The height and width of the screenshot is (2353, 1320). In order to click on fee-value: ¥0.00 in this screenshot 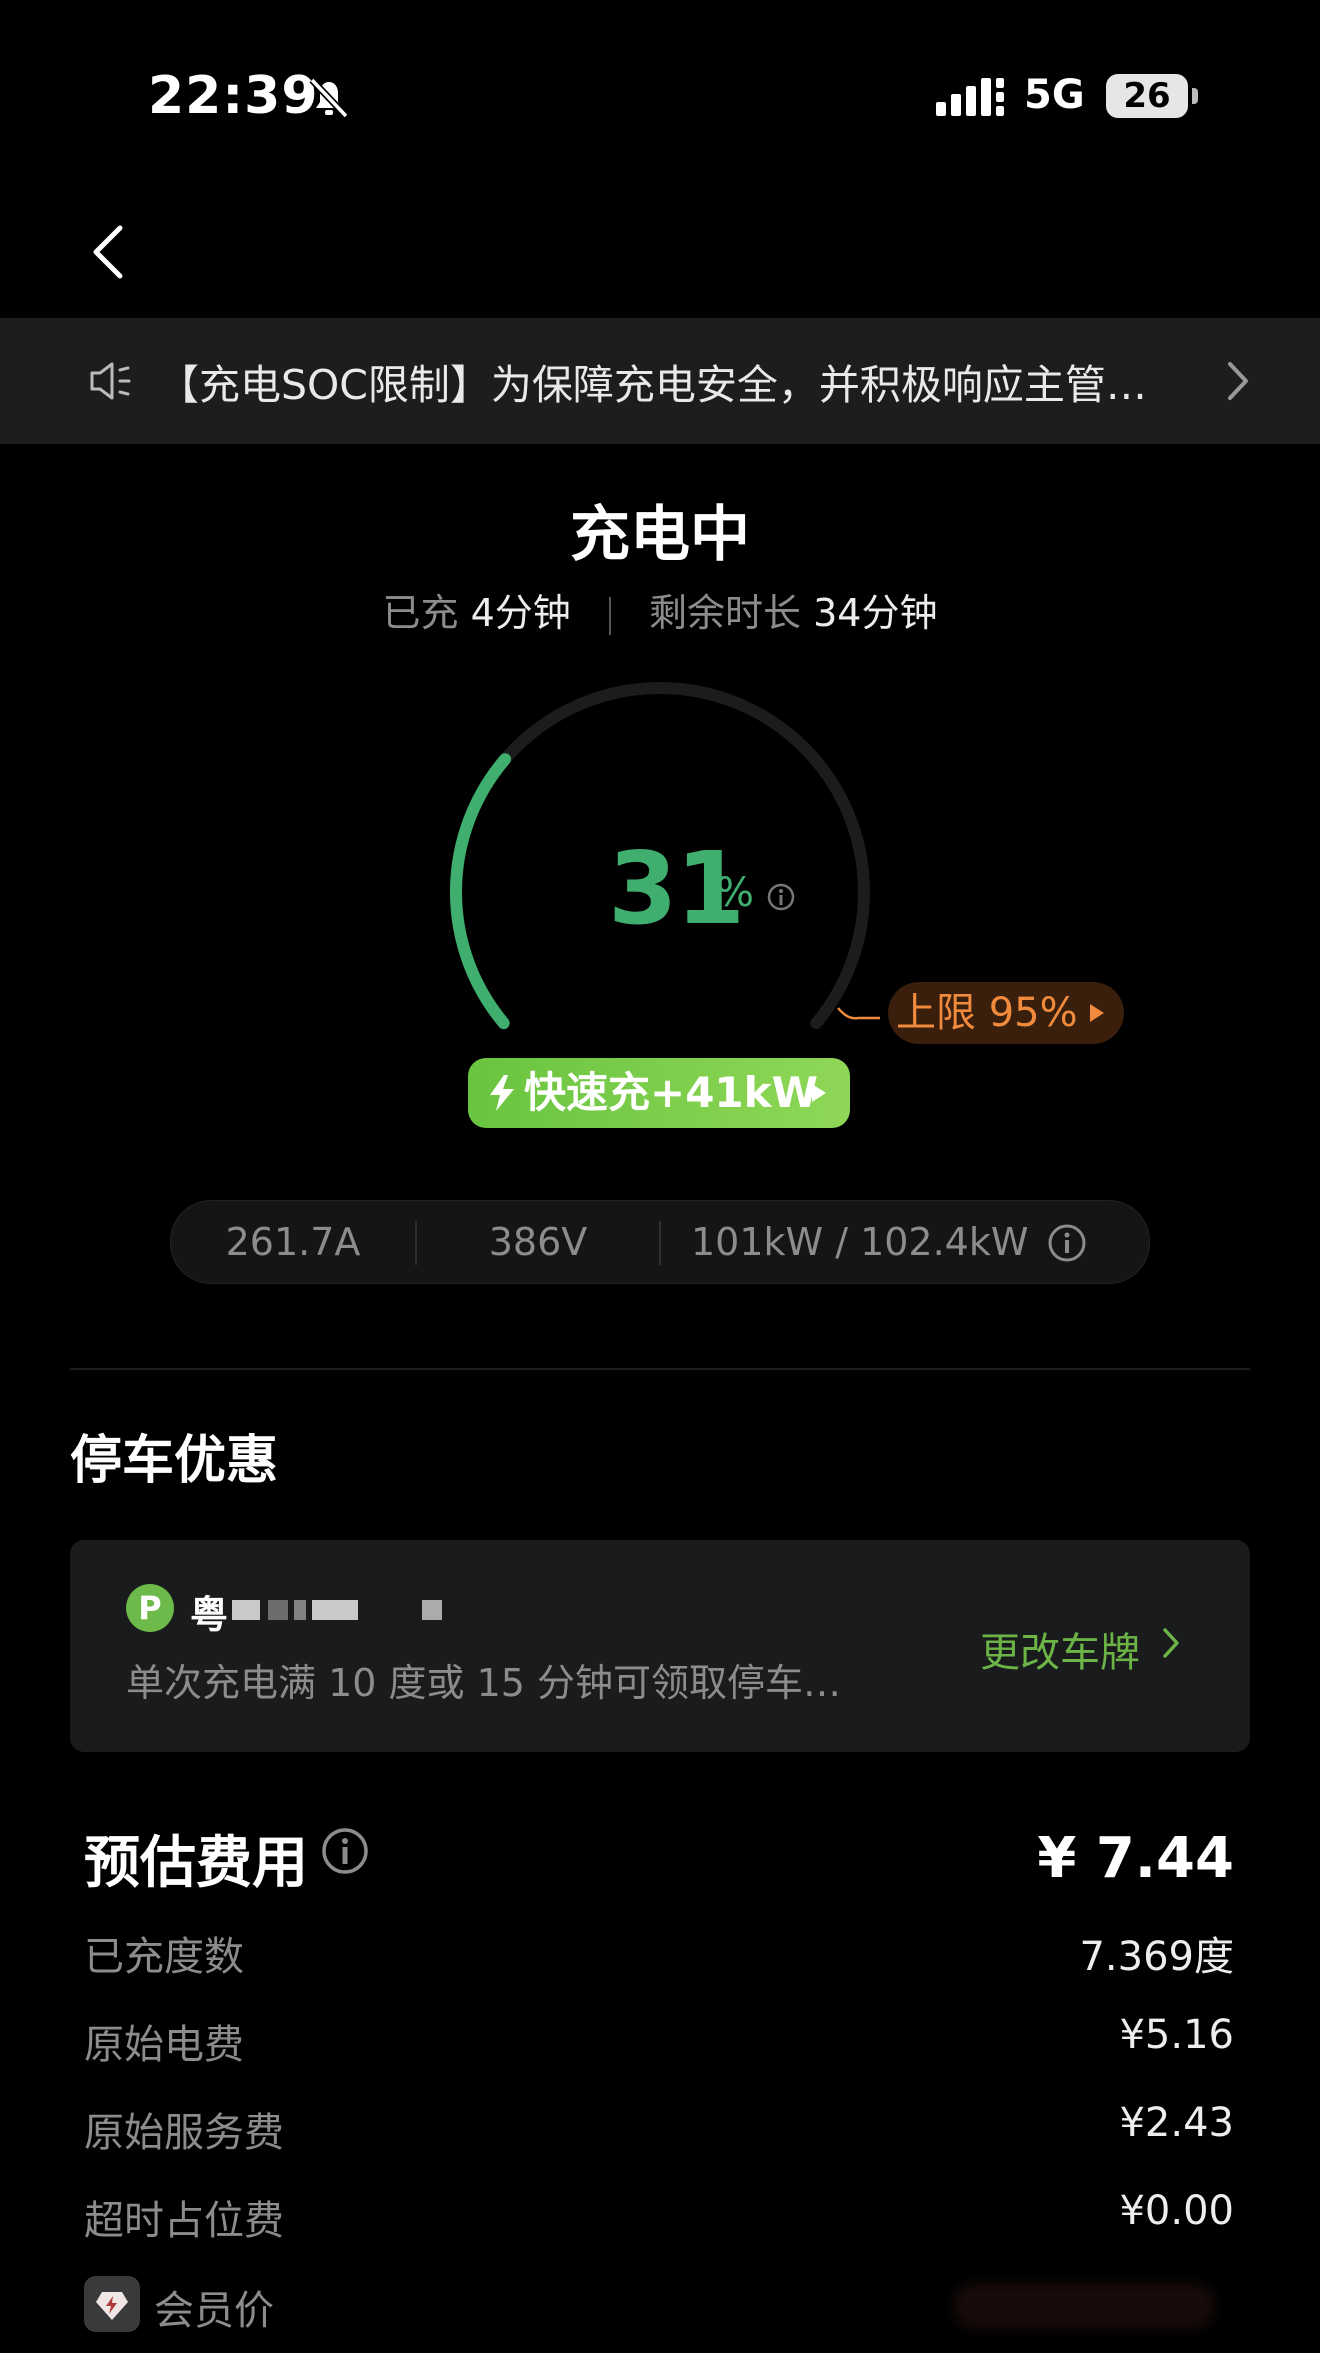, I will do `click(1176, 2211)`.